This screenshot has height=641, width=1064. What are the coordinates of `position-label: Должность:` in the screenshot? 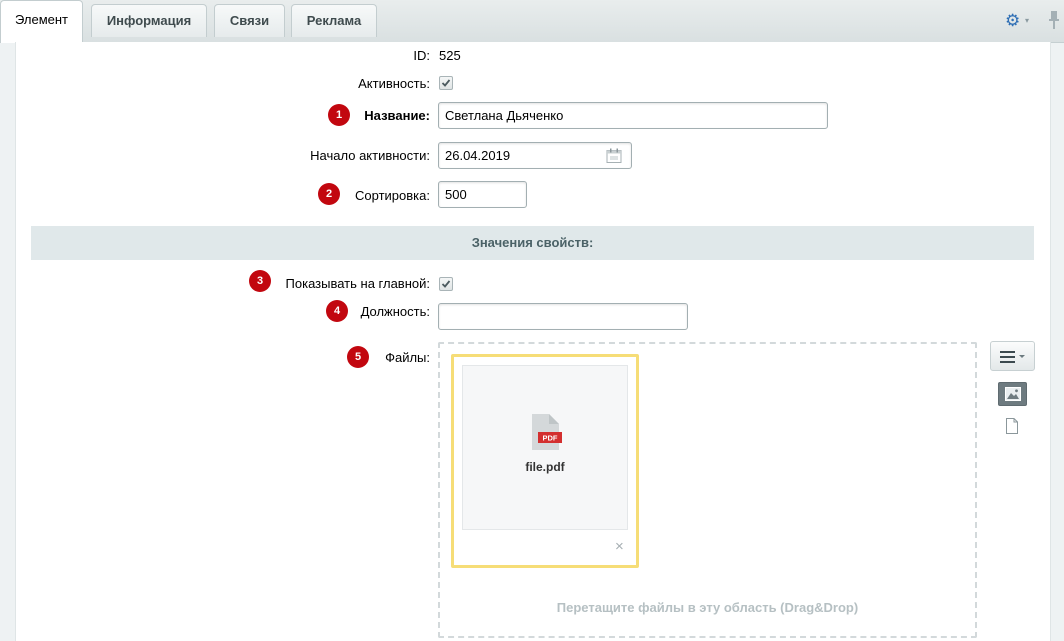 It's located at (395, 311).